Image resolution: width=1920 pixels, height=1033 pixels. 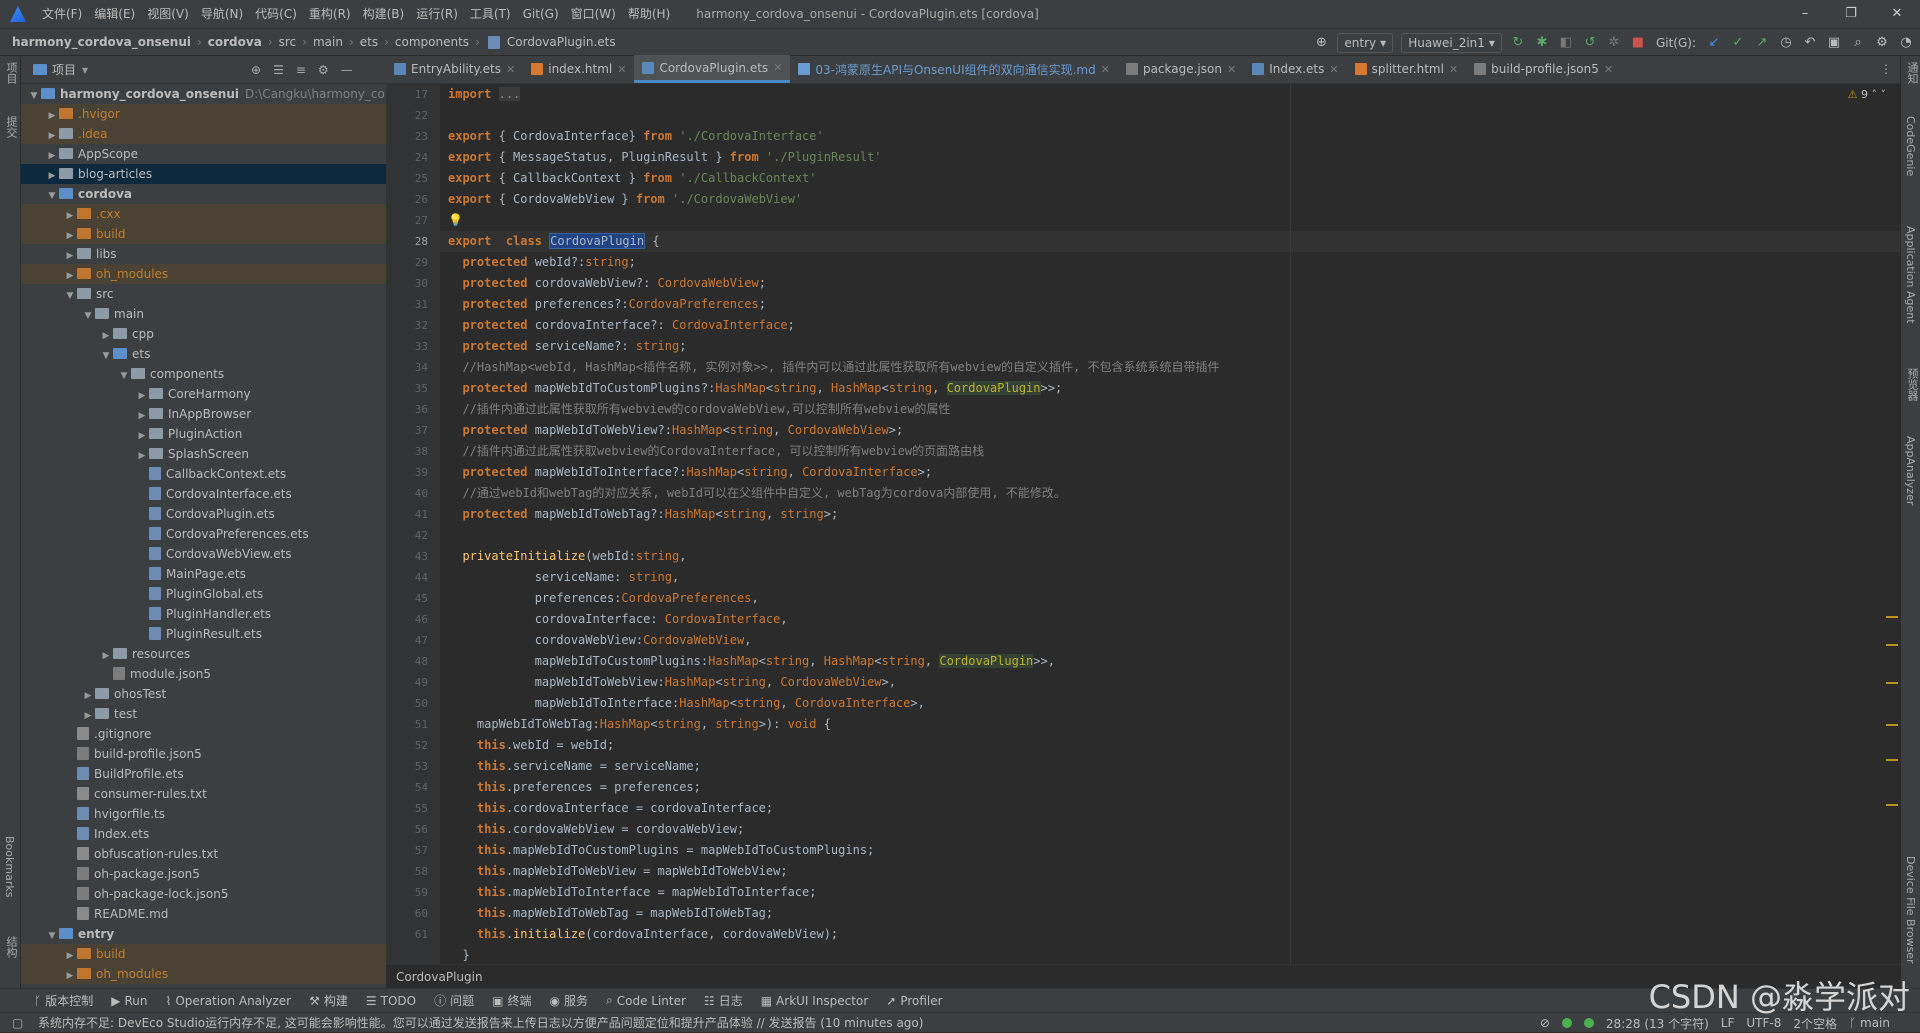 I want to click on history-icon: ◷, so click(x=1786, y=43).